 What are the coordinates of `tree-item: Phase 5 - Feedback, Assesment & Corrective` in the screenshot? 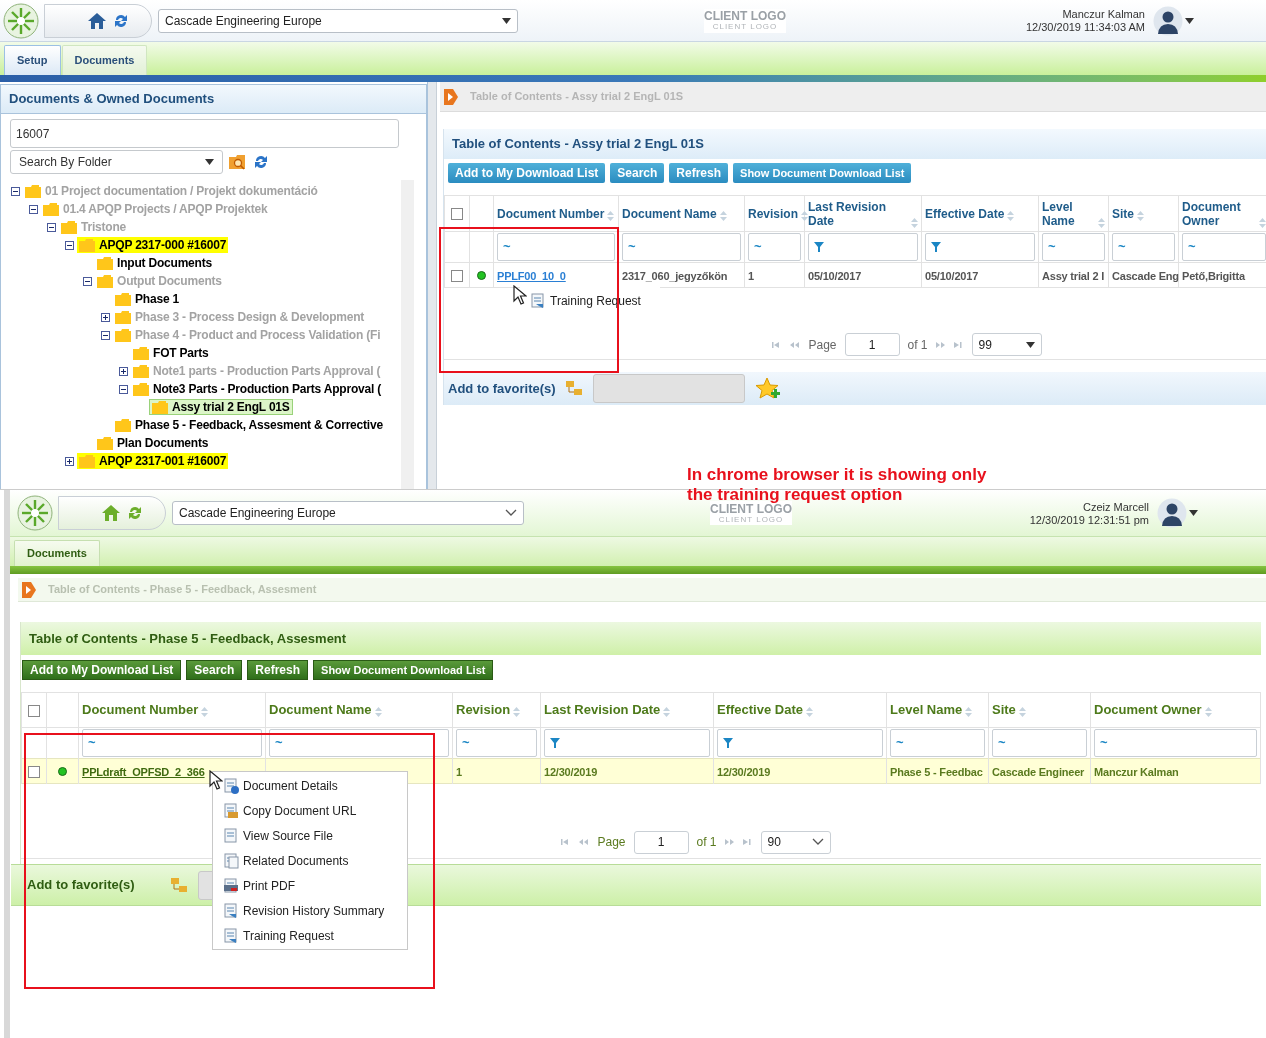 It's located at (249, 425).